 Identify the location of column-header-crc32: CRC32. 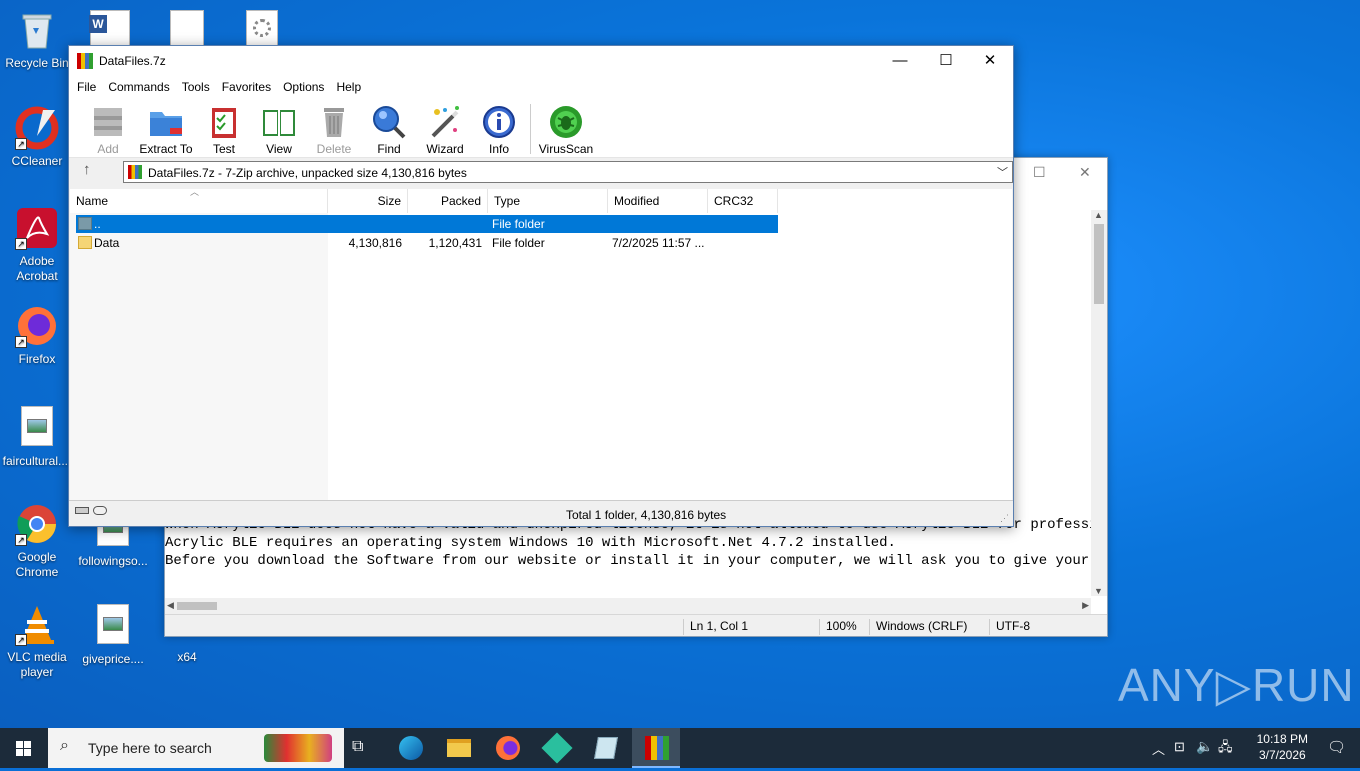
(743, 201).